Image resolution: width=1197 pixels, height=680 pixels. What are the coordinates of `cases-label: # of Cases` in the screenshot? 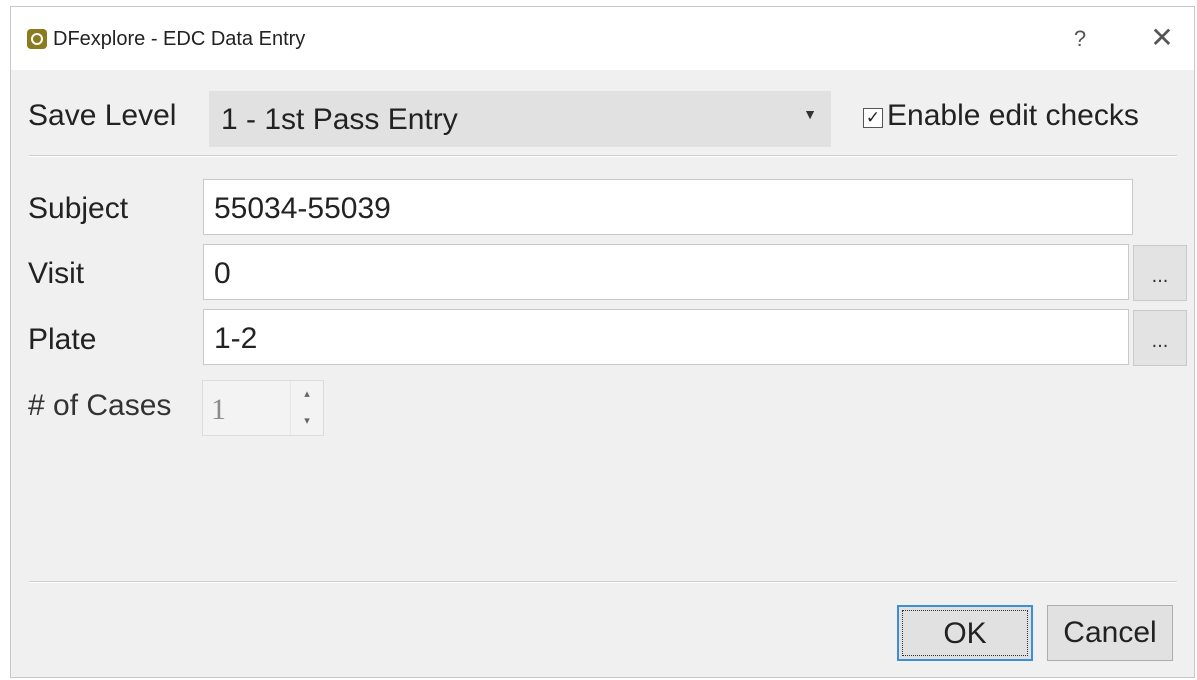 It's located at (100, 405).